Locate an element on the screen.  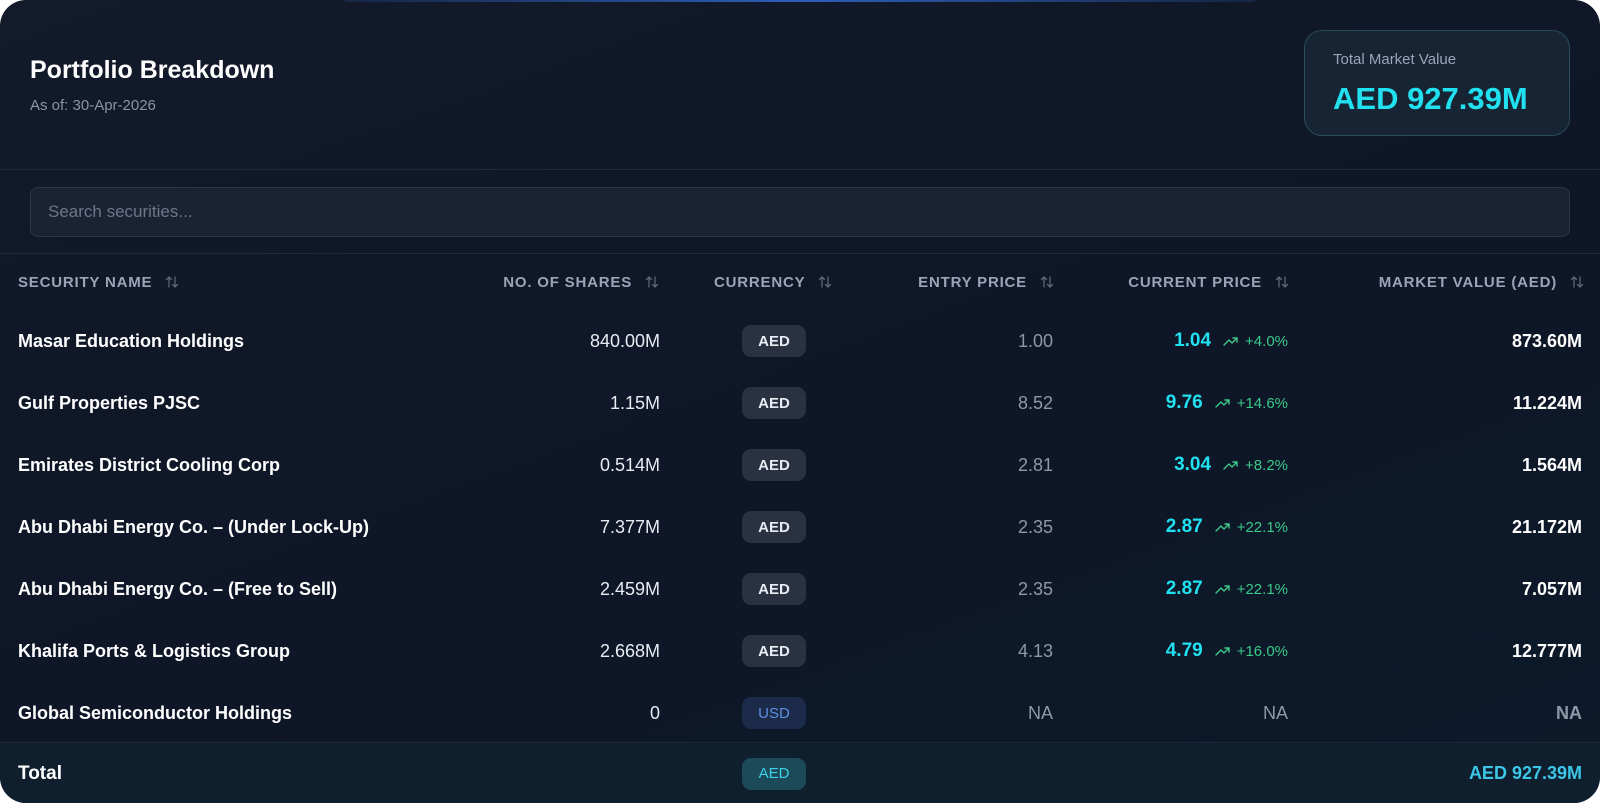
market-value: 11.224M is located at coordinates (1547, 402).